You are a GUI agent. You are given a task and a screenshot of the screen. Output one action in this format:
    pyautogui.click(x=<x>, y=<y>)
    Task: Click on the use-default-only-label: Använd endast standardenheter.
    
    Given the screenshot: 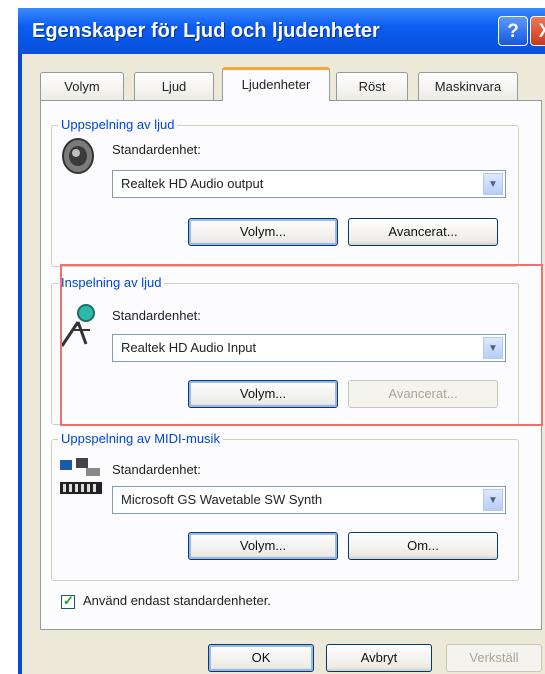 What is the action you would take?
    pyautogui.click(x=177, y=600)
    